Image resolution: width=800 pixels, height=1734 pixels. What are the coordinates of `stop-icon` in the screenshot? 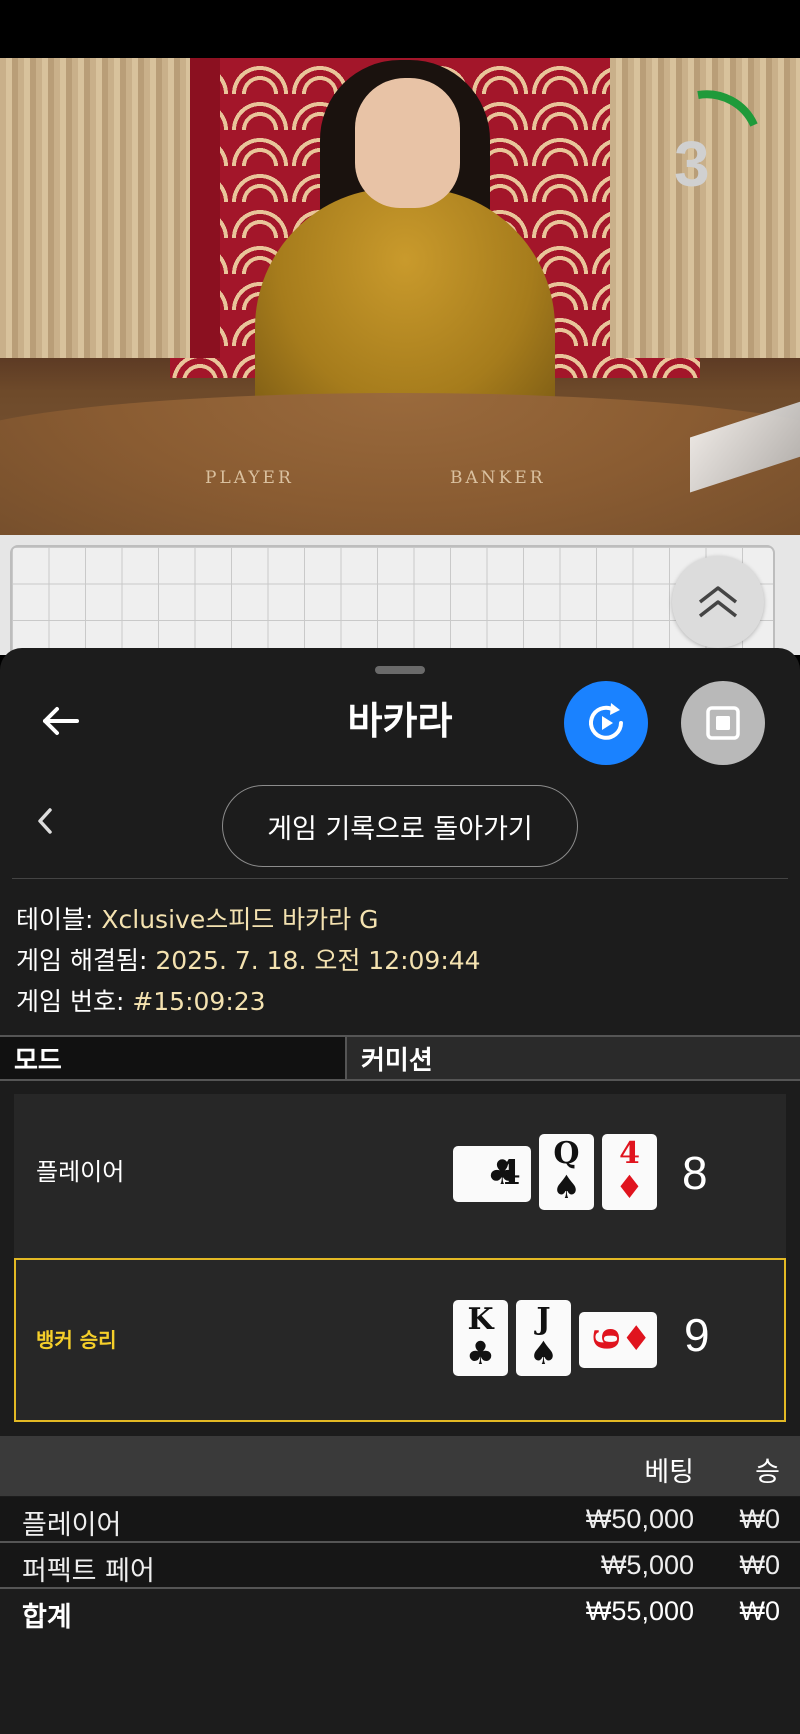 It's located at (723, 723).